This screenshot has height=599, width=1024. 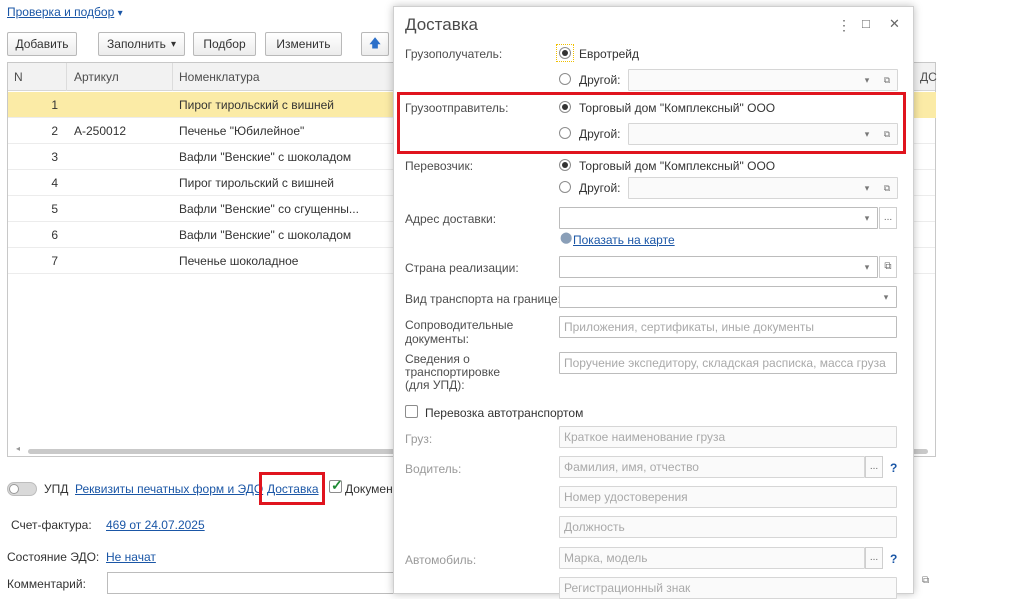 What do you see at coordinates (606, 558) in the screenshot?
I see `vehicle-model-placeholder: Марка, модель` at bounding box center [606, 558].